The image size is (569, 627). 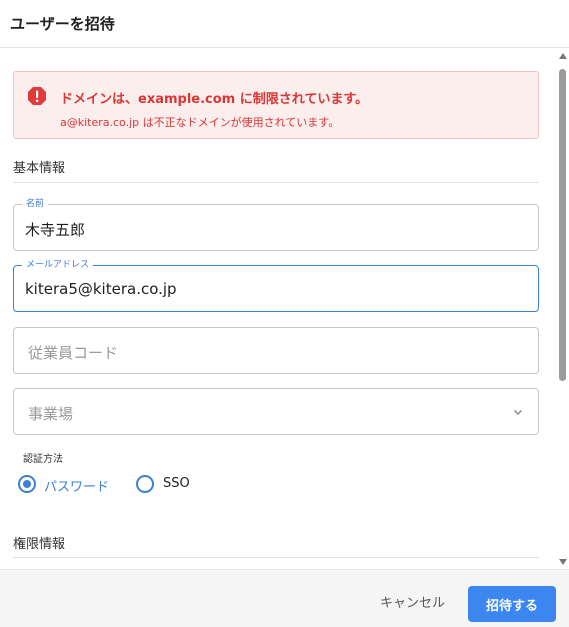 I want to click on email-field-value: kitera5@kitera.co.jp, so click(x=101, y=289).